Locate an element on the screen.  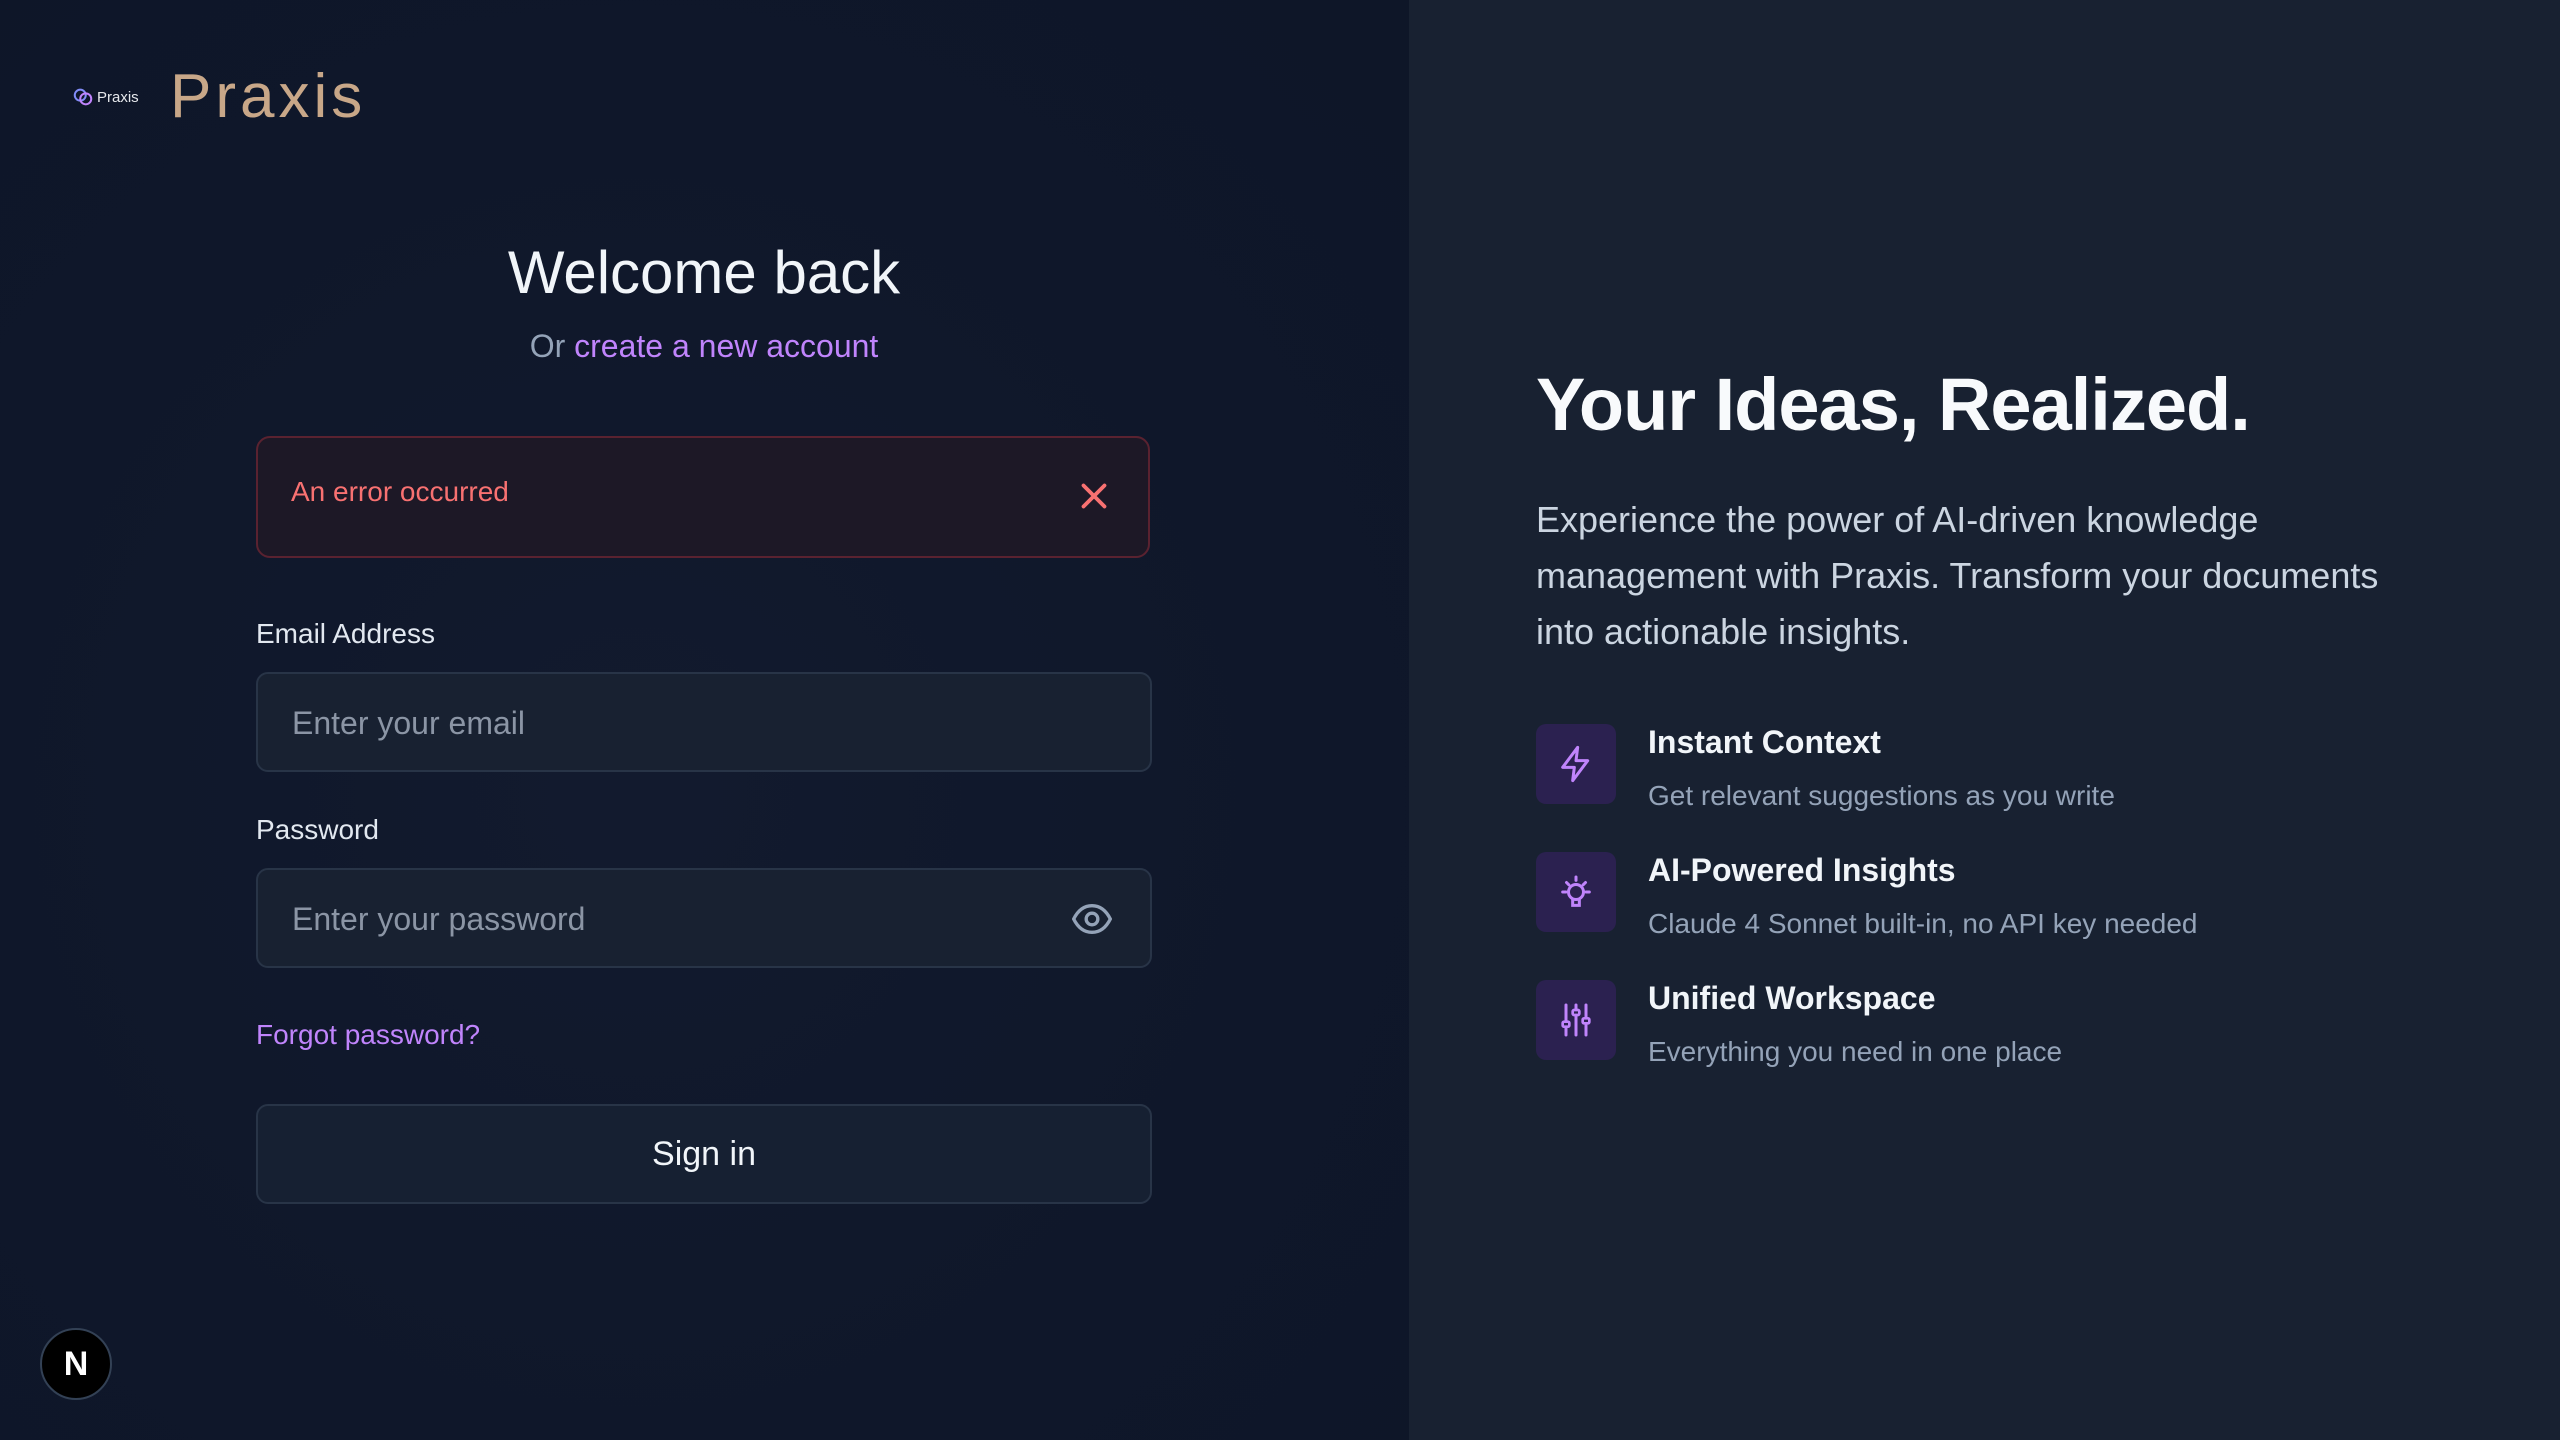
email-field is located at coordinates (682, 723).